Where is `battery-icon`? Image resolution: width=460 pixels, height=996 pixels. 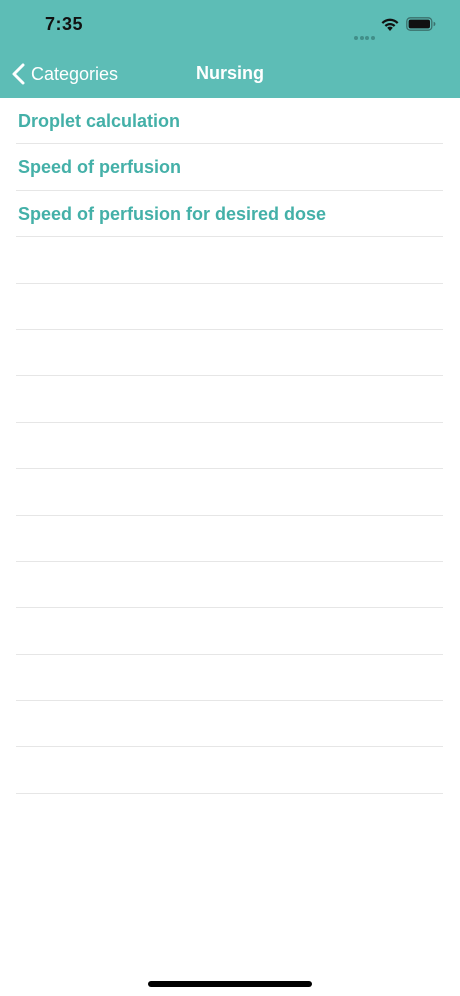 battery-icon is located at coordinates (421, 24).